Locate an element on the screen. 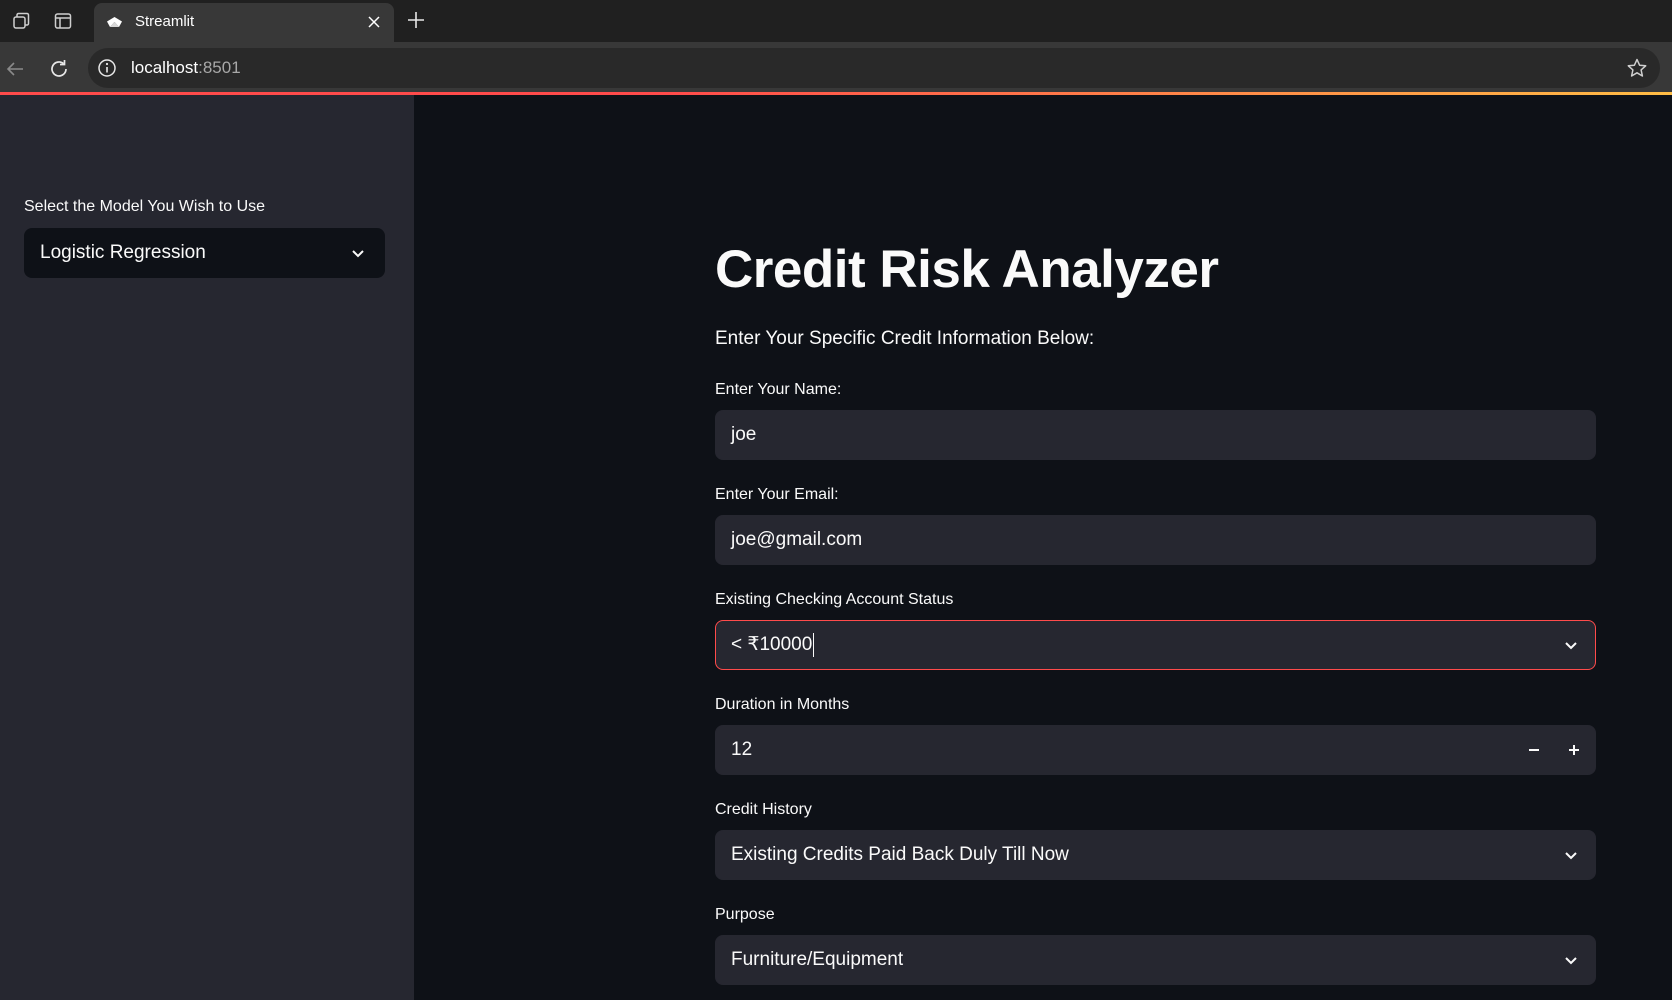 This screenshot has height=1000, width=1672. purpose-select: Furniture/Equipment is located at coordinates (1155, 960).